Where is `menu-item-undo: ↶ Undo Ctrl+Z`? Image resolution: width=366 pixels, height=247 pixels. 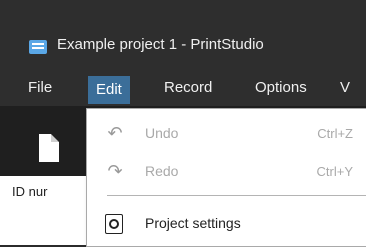
menu-item-undo: ↶ Undo Ctrl+Z is located at coordinates (226, 134).